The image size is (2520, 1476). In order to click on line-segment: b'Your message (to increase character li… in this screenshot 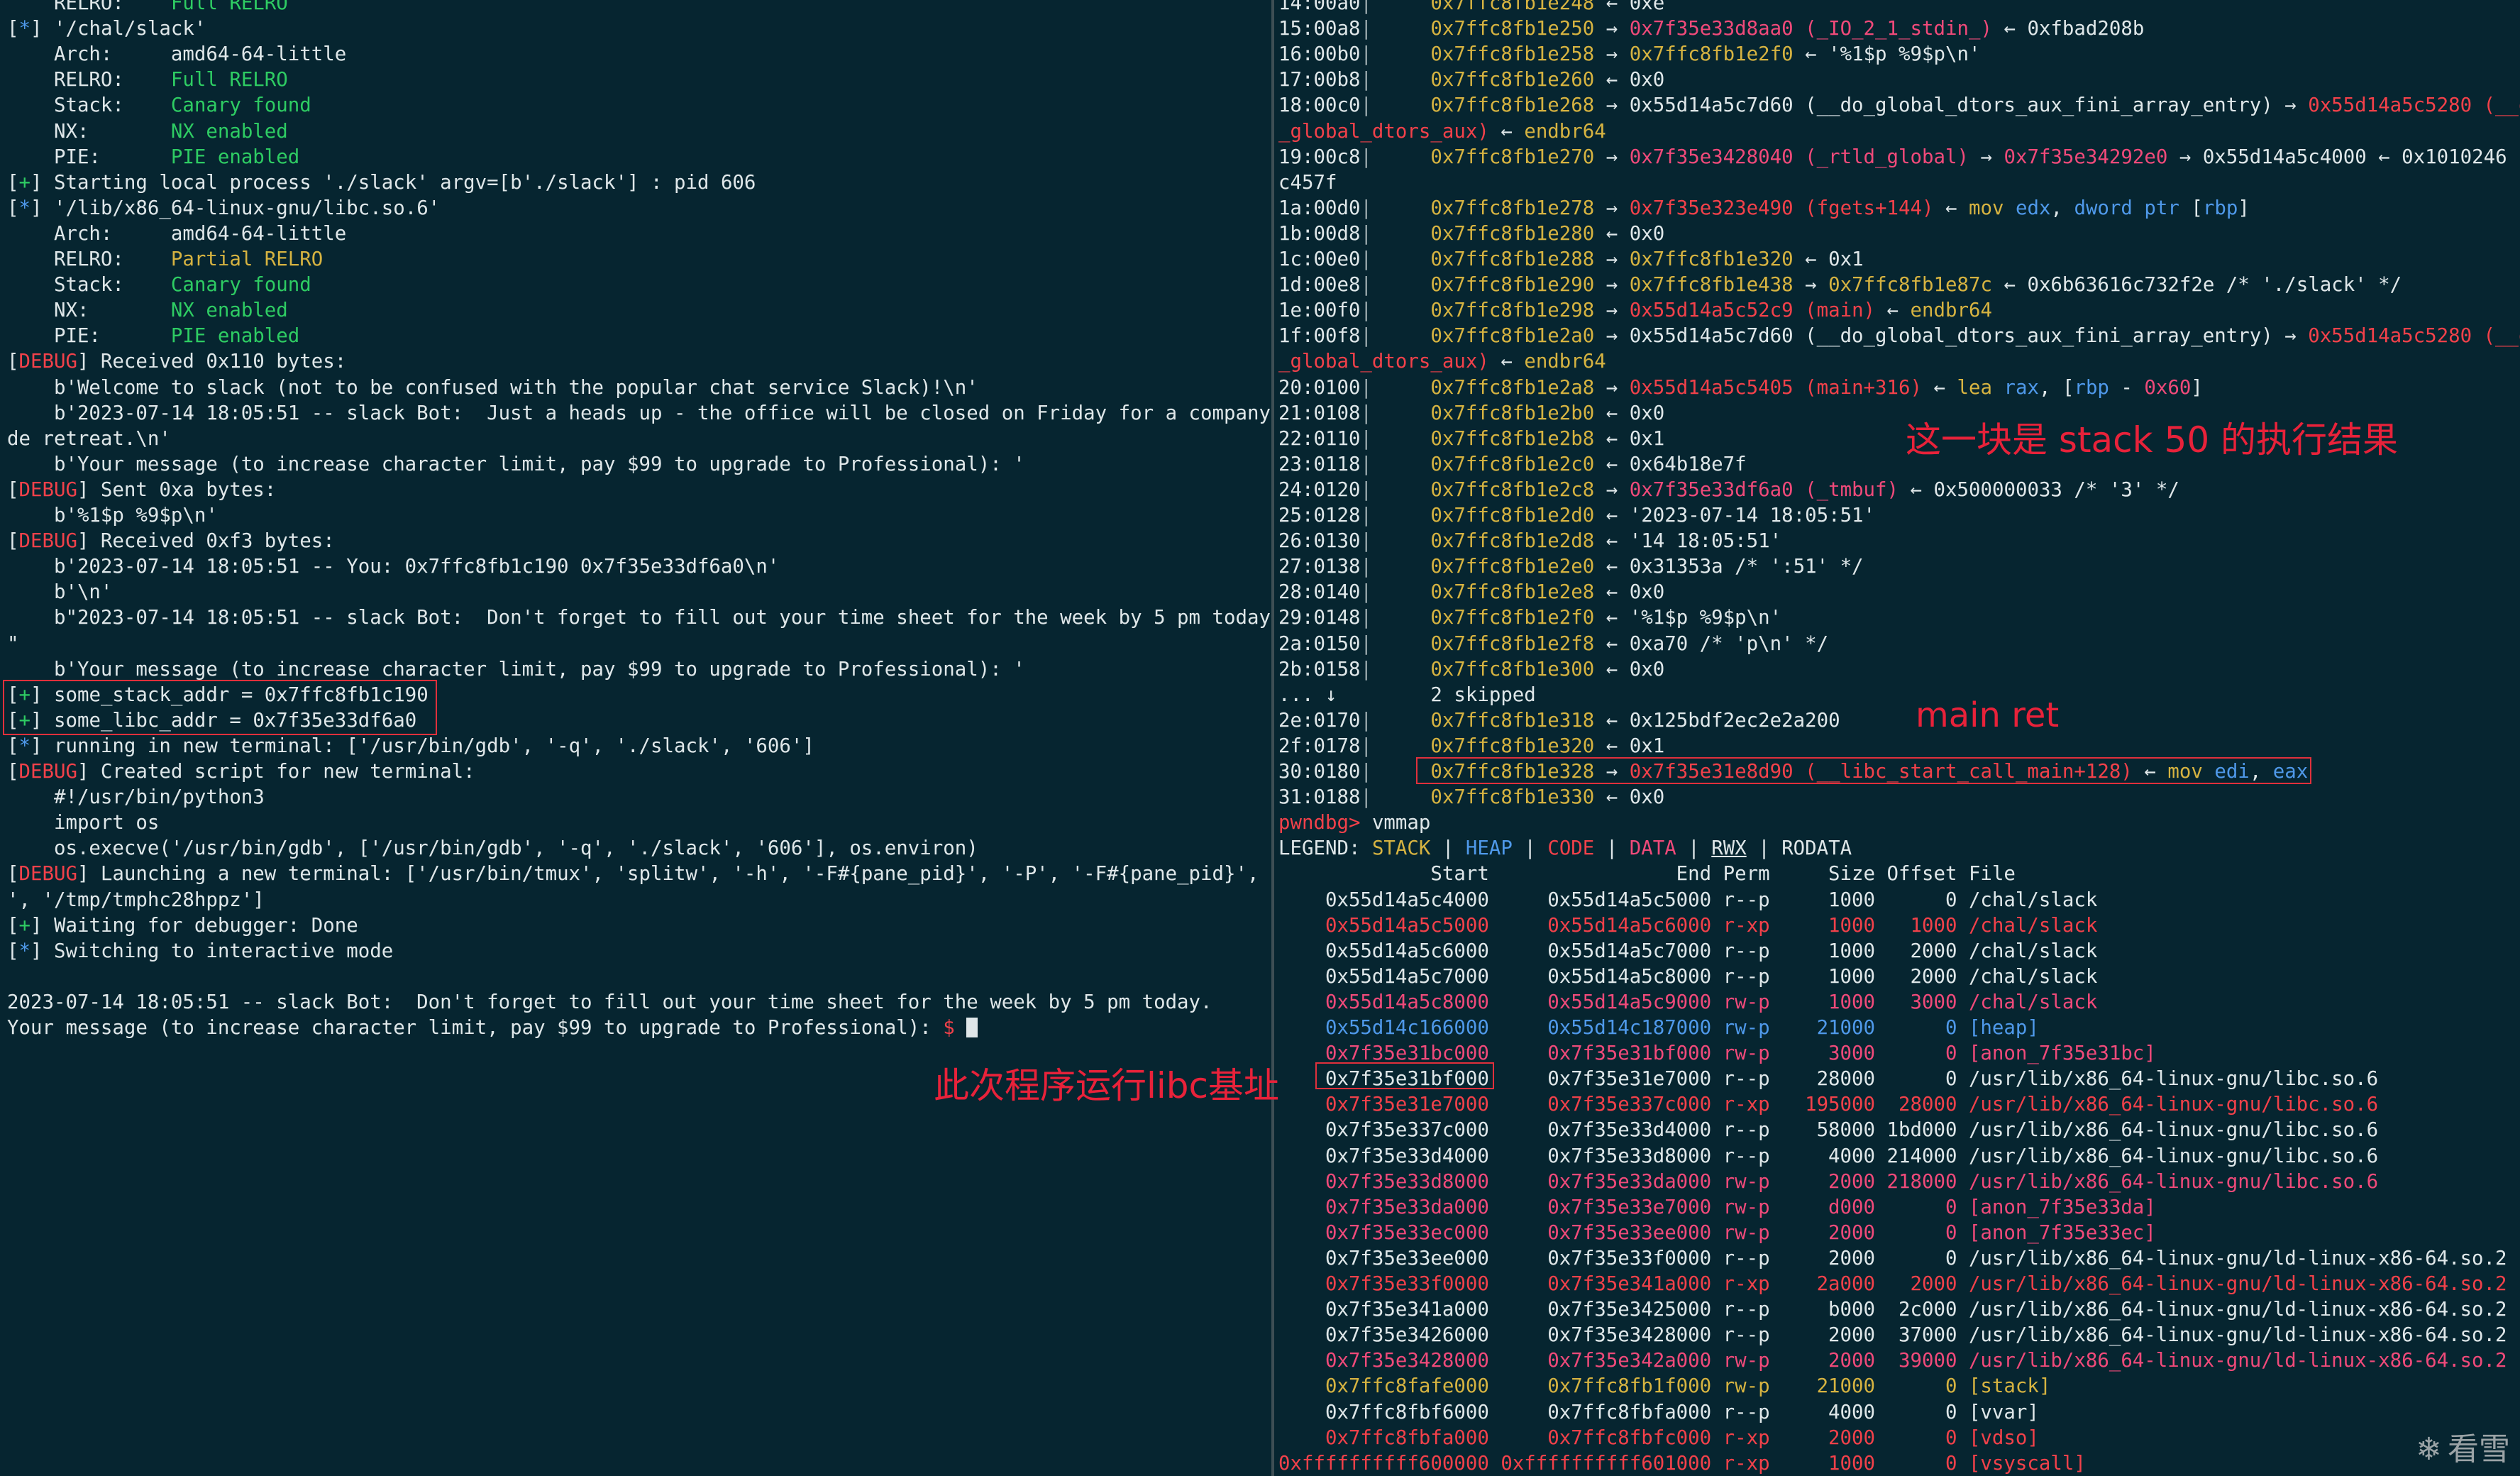, I will do `click(516, 464)`.